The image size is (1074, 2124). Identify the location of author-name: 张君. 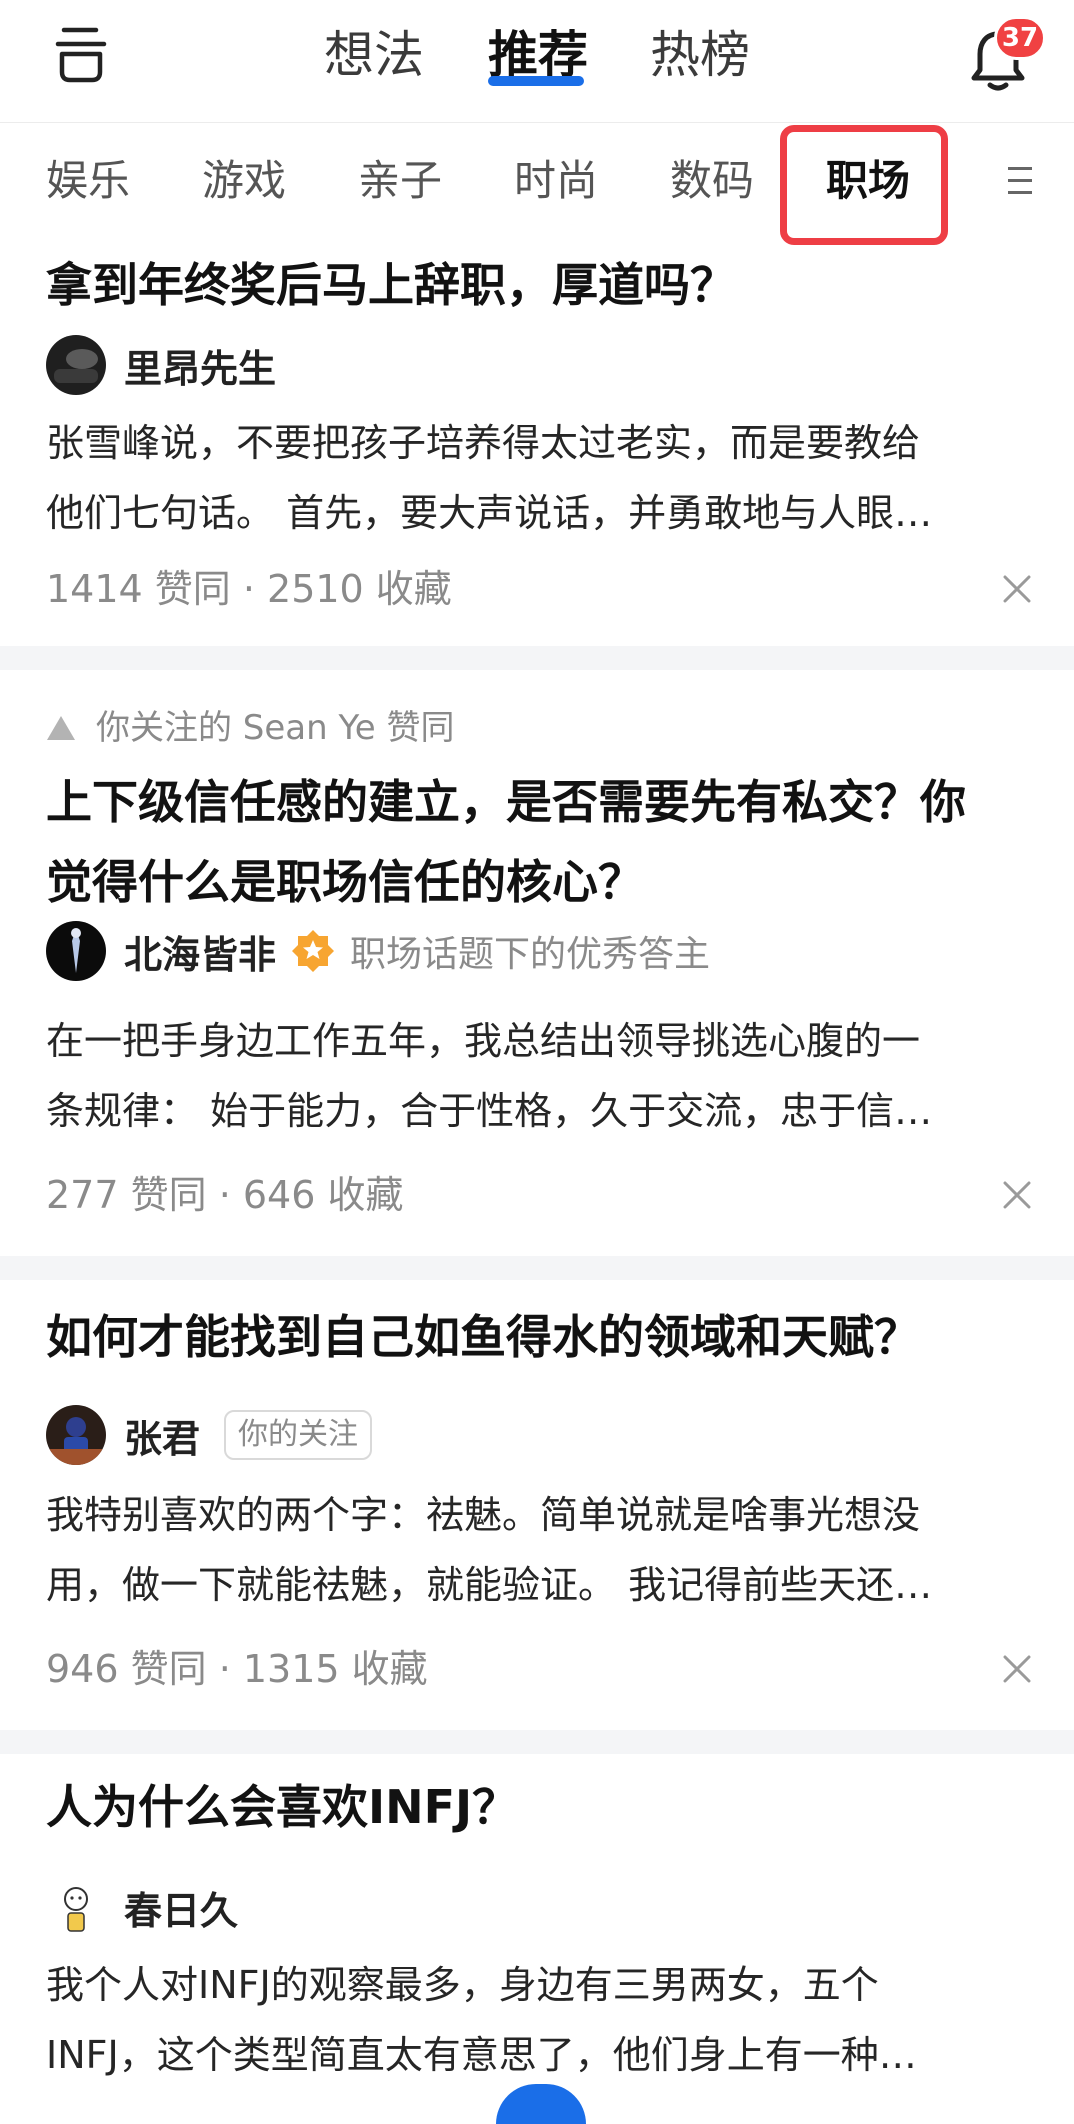
(162, 1435).